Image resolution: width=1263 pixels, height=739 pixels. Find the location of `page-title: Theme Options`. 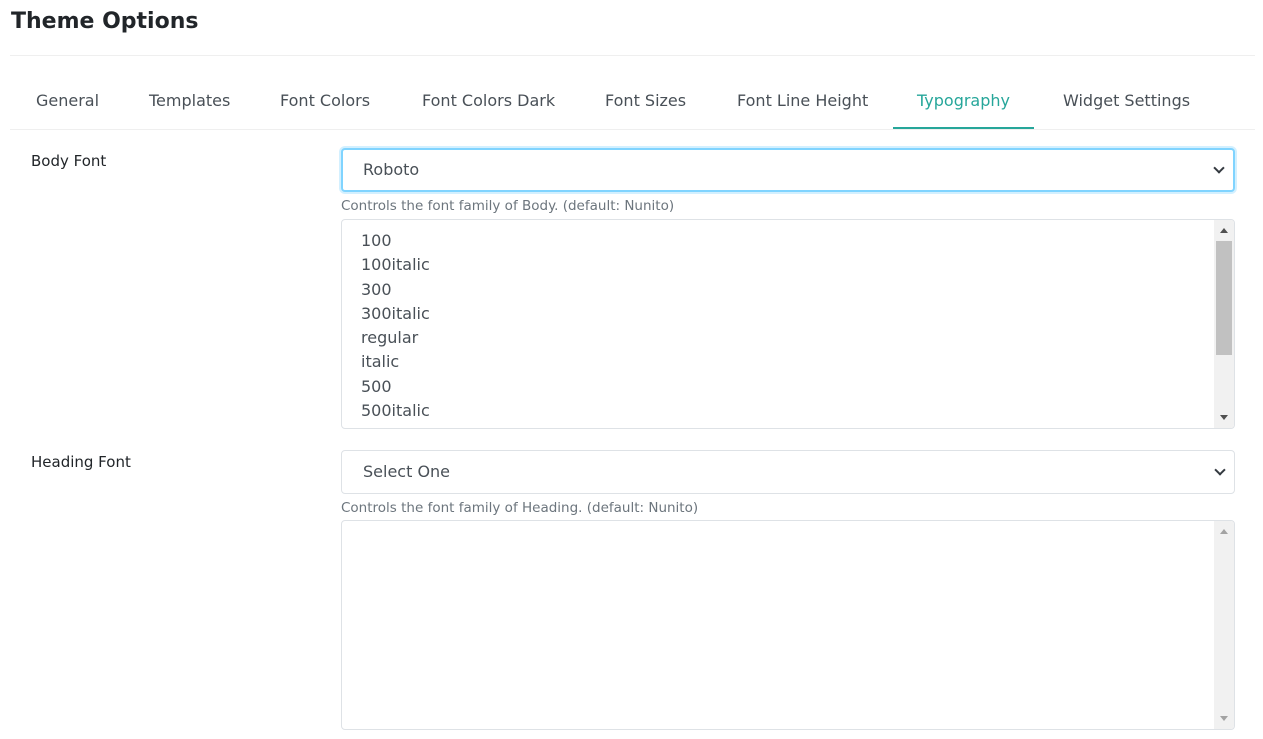

page-title: Theme Options is located at coordinates (105, 21).